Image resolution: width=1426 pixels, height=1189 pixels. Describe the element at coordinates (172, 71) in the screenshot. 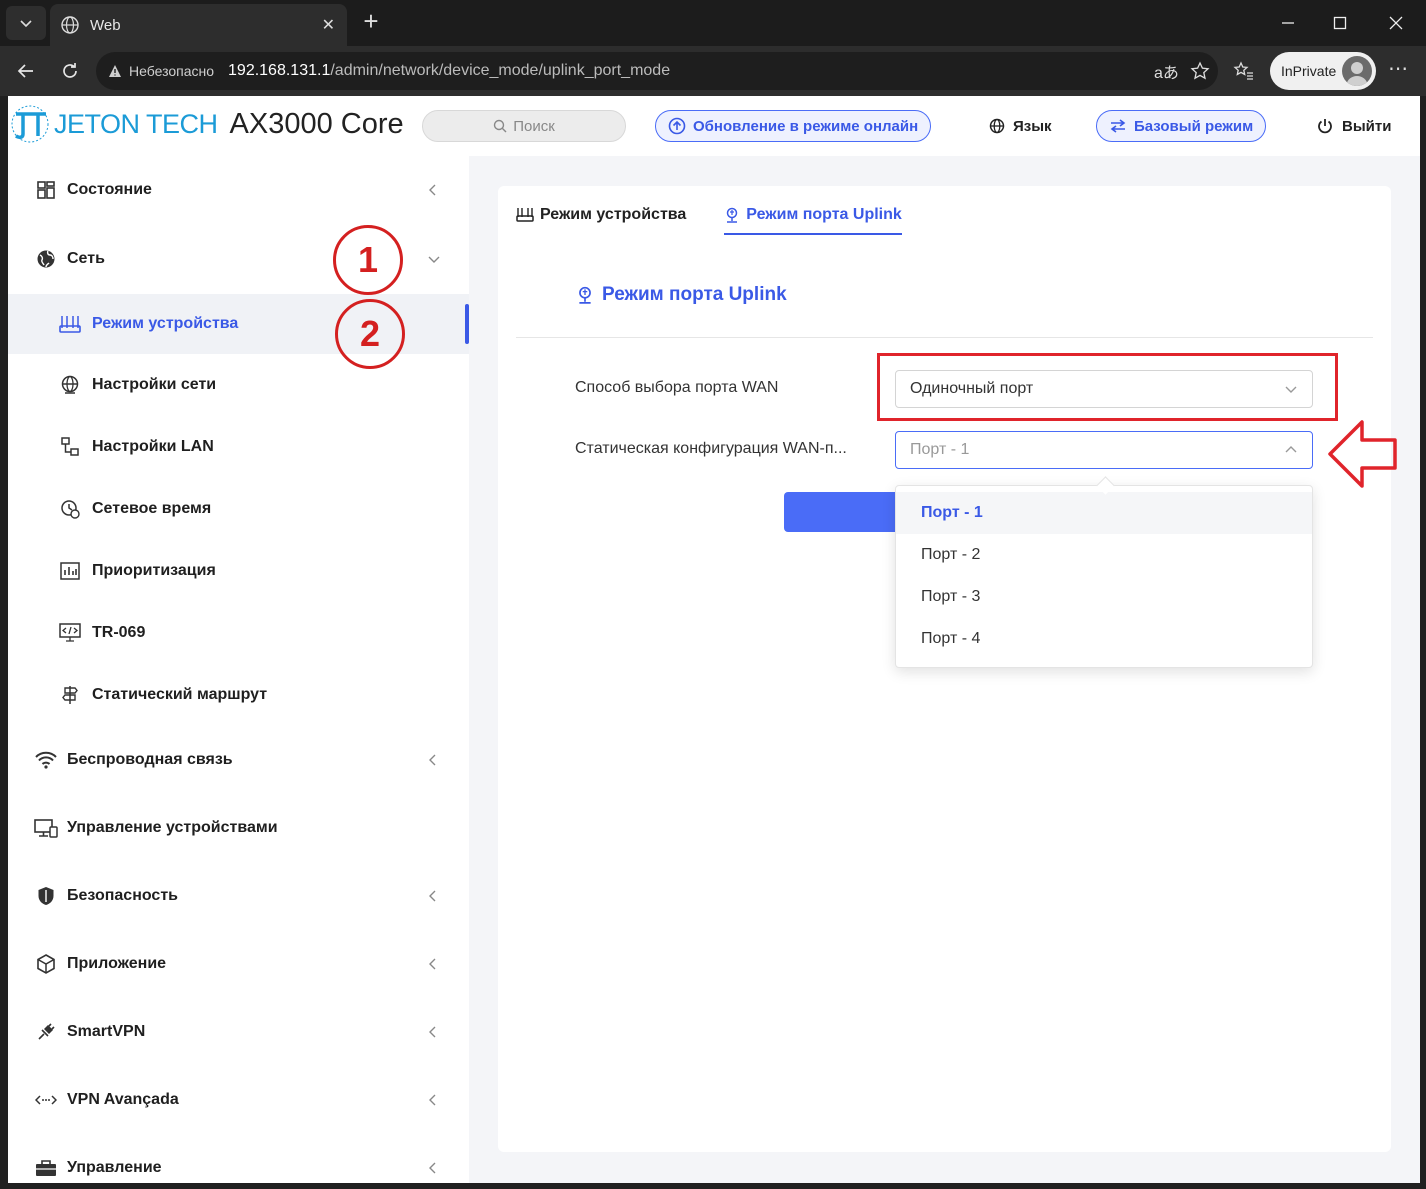

I see `not-secure-label: Небезопасно` at that location.